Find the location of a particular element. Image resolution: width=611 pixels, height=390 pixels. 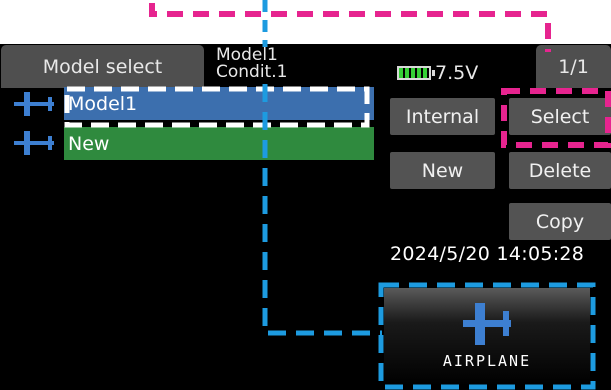

new-button: New is located at coordinates (442, 170).